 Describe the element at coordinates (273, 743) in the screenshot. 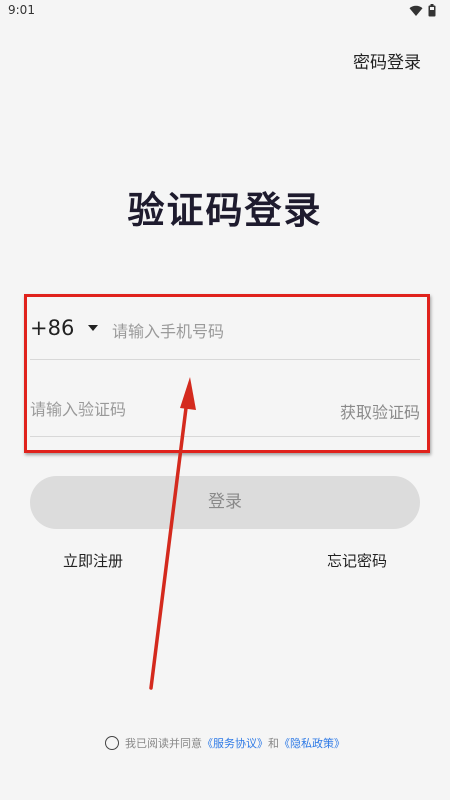

I see `agreement-connector: 和` at that location.